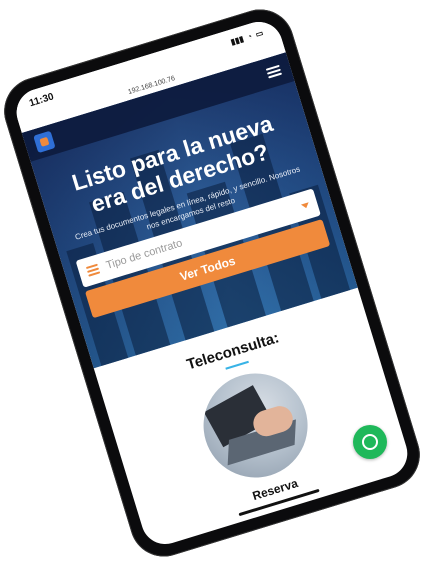 The image size is (424, 566). Describe the element at coordinates (249, 36) in the screenshot. I see `wifi-icon: ◔` at that location.